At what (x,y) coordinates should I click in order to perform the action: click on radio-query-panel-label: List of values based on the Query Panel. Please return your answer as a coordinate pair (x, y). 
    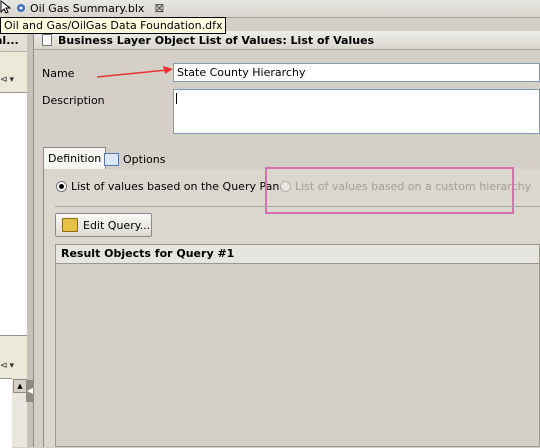
    Looking at the image, I should click on (180, 186).